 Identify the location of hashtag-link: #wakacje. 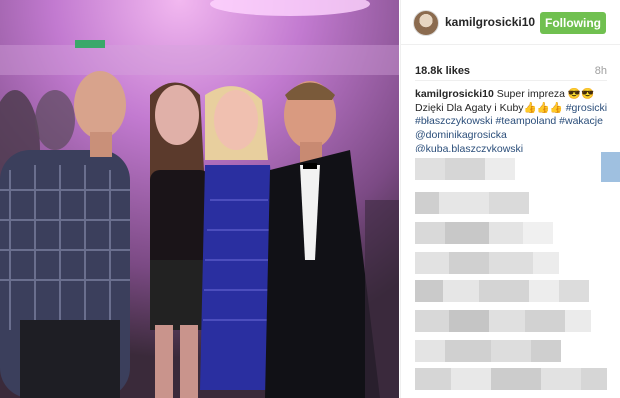
(581, 121).